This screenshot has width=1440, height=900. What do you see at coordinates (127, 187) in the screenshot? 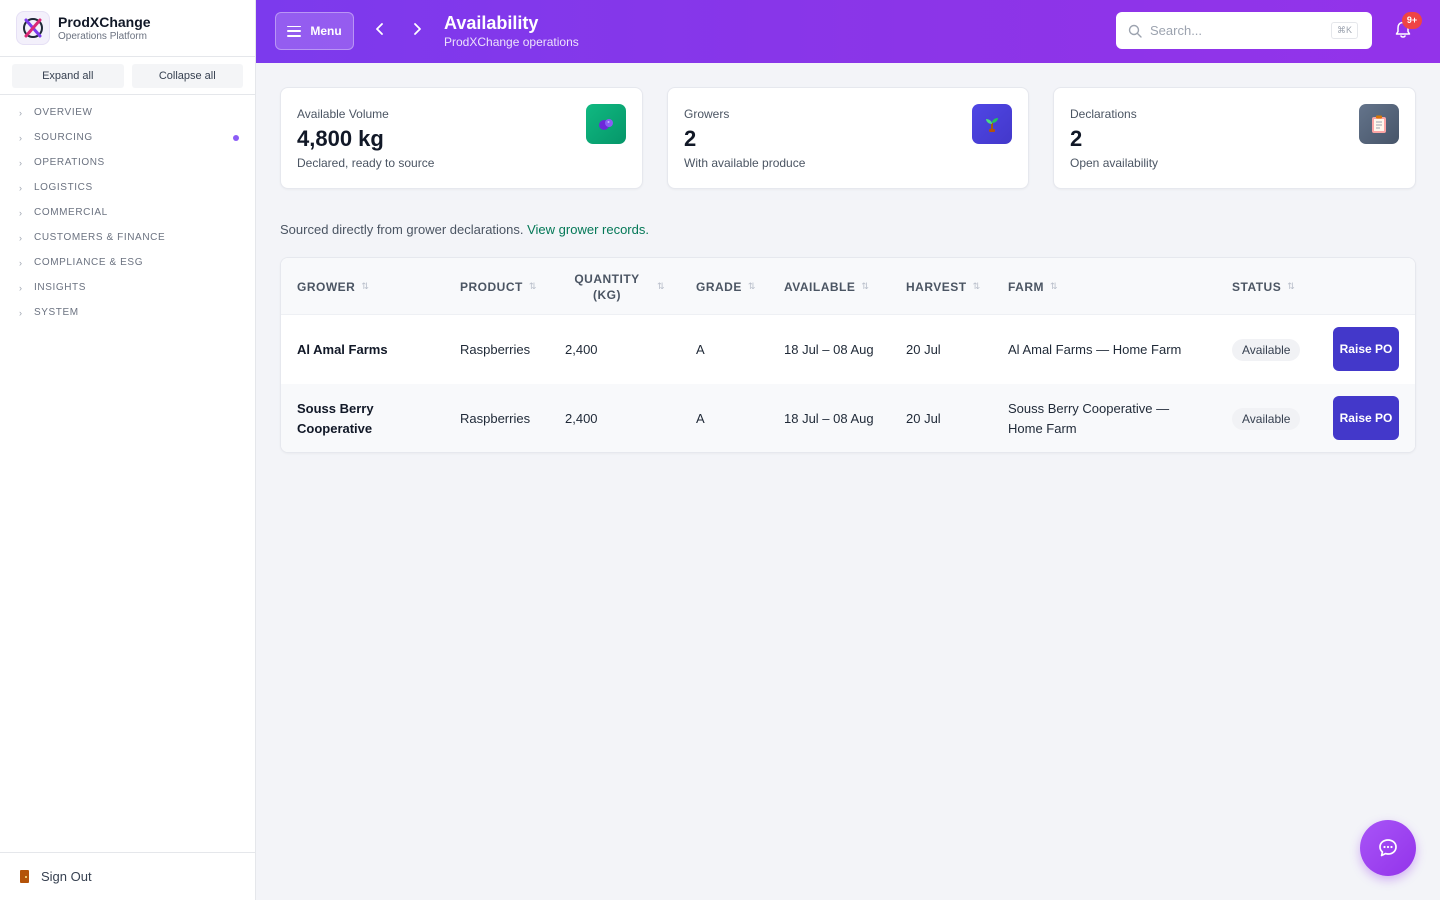
I see `sidebar-item-logistics: › LOGISTICS` at bounding box center [127, 187].